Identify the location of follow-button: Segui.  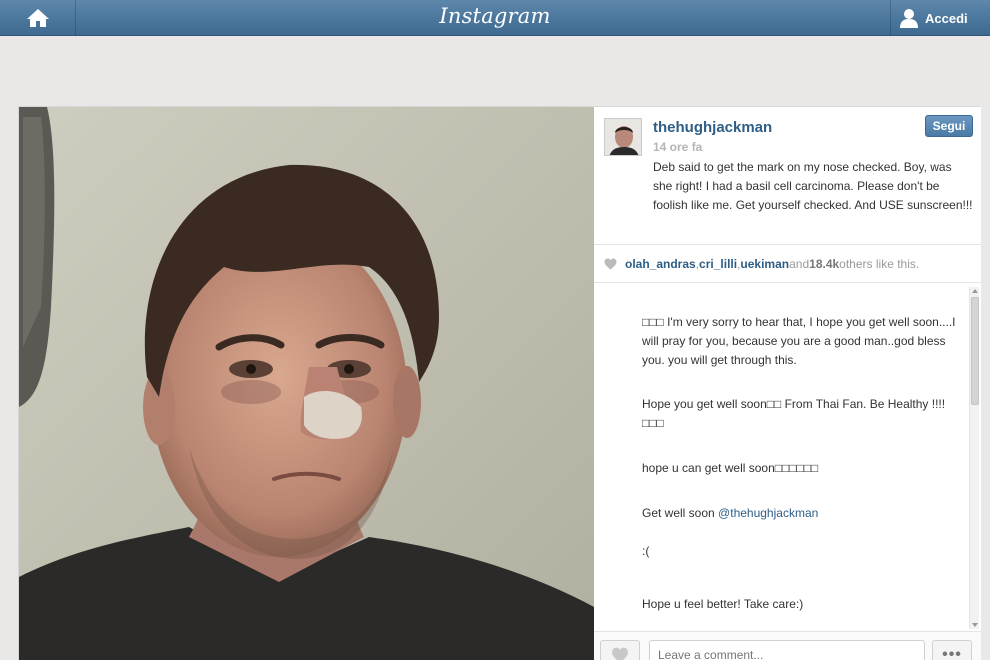
(949, 126).